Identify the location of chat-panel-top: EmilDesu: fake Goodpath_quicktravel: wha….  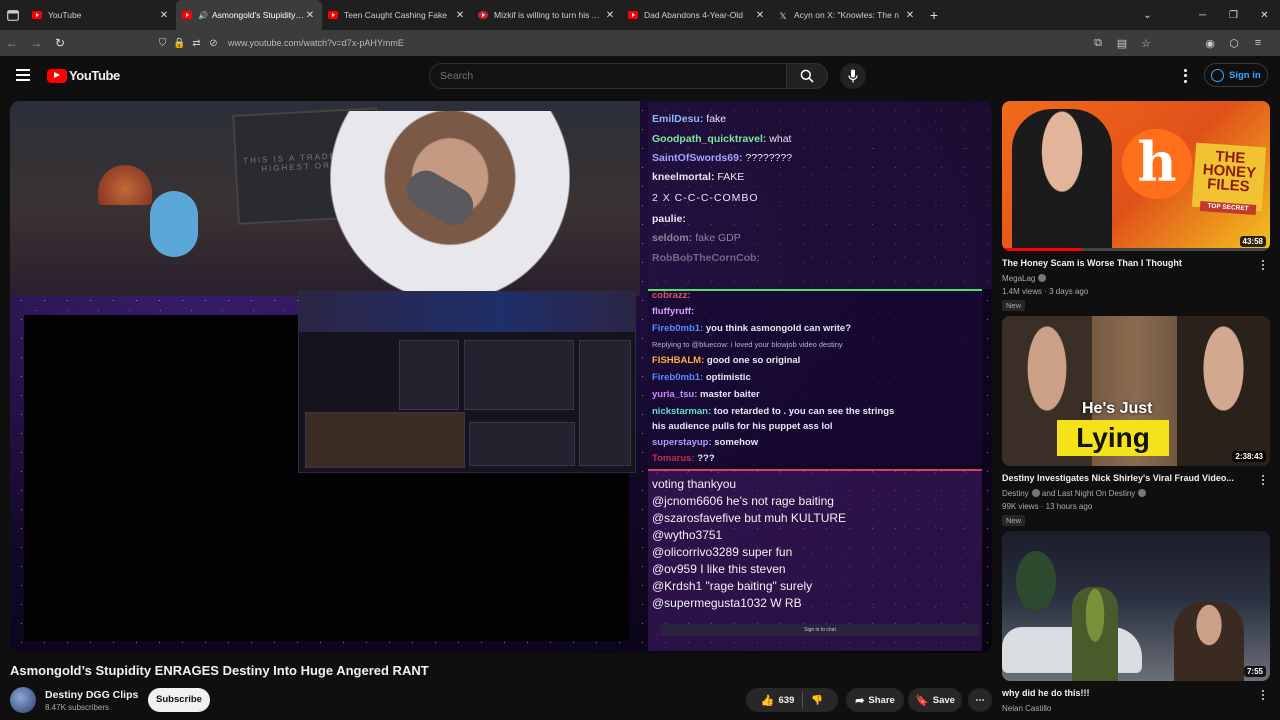
(820, 195).